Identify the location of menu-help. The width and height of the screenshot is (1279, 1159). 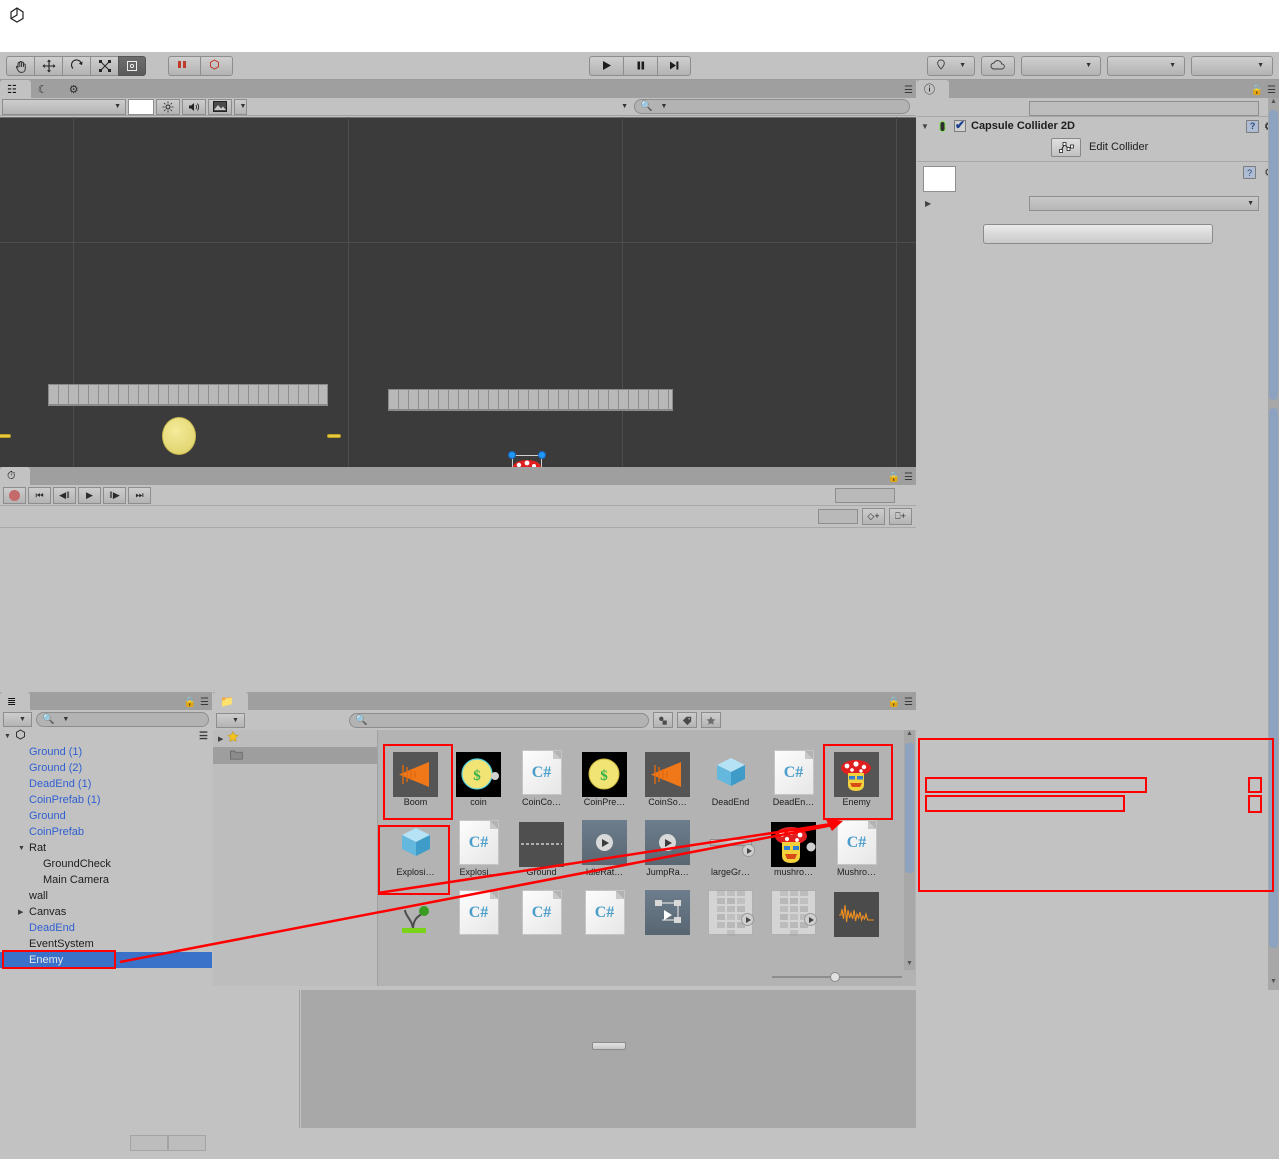
(125, 41).